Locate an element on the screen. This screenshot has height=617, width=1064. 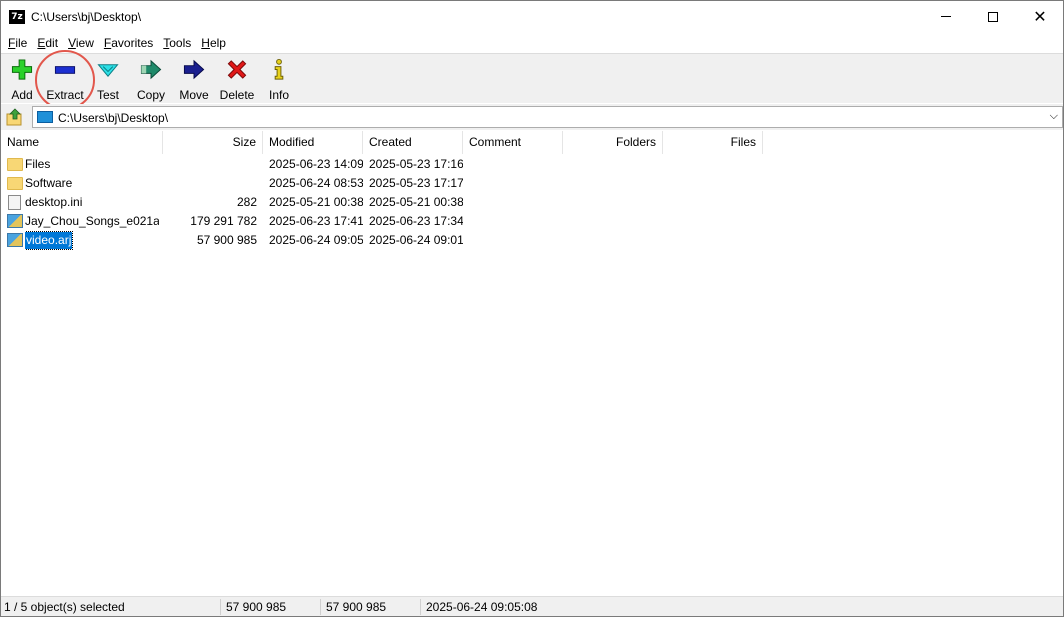
ini-file-icon is located at coordinates (15, 202).